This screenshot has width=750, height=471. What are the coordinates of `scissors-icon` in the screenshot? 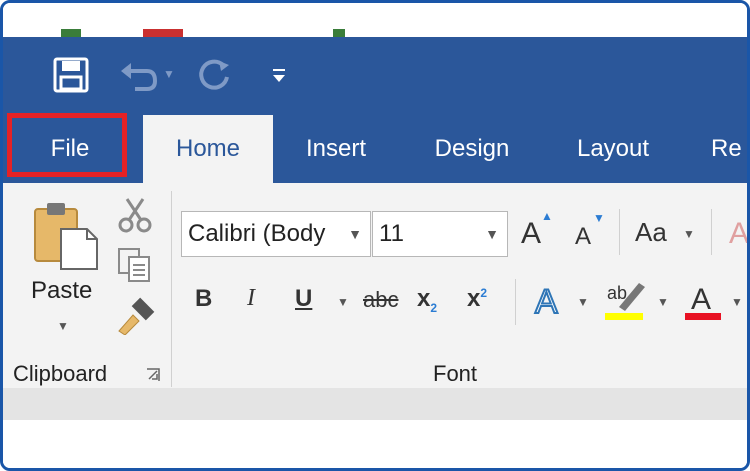 It's located at (135, 217).